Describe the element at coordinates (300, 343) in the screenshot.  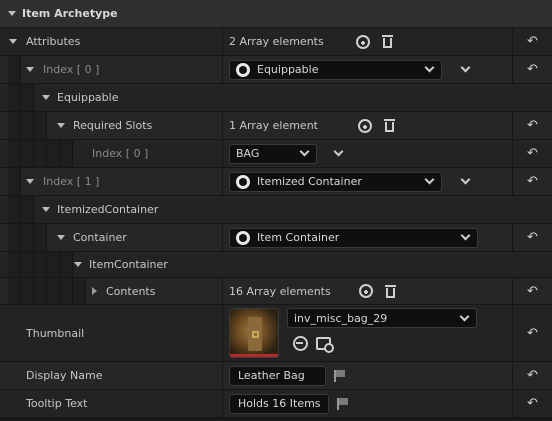
I see `use-selected-asset-icon` at that location.